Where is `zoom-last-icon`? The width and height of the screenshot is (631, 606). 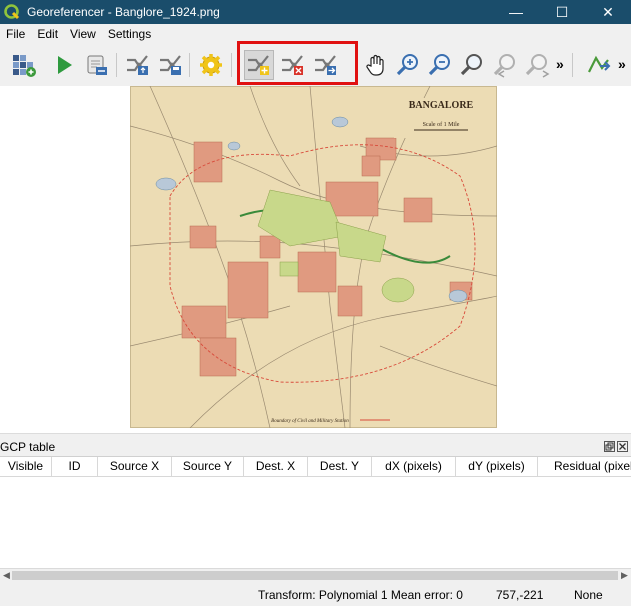
zoom-last-icon is located at coordinates (504, 66).